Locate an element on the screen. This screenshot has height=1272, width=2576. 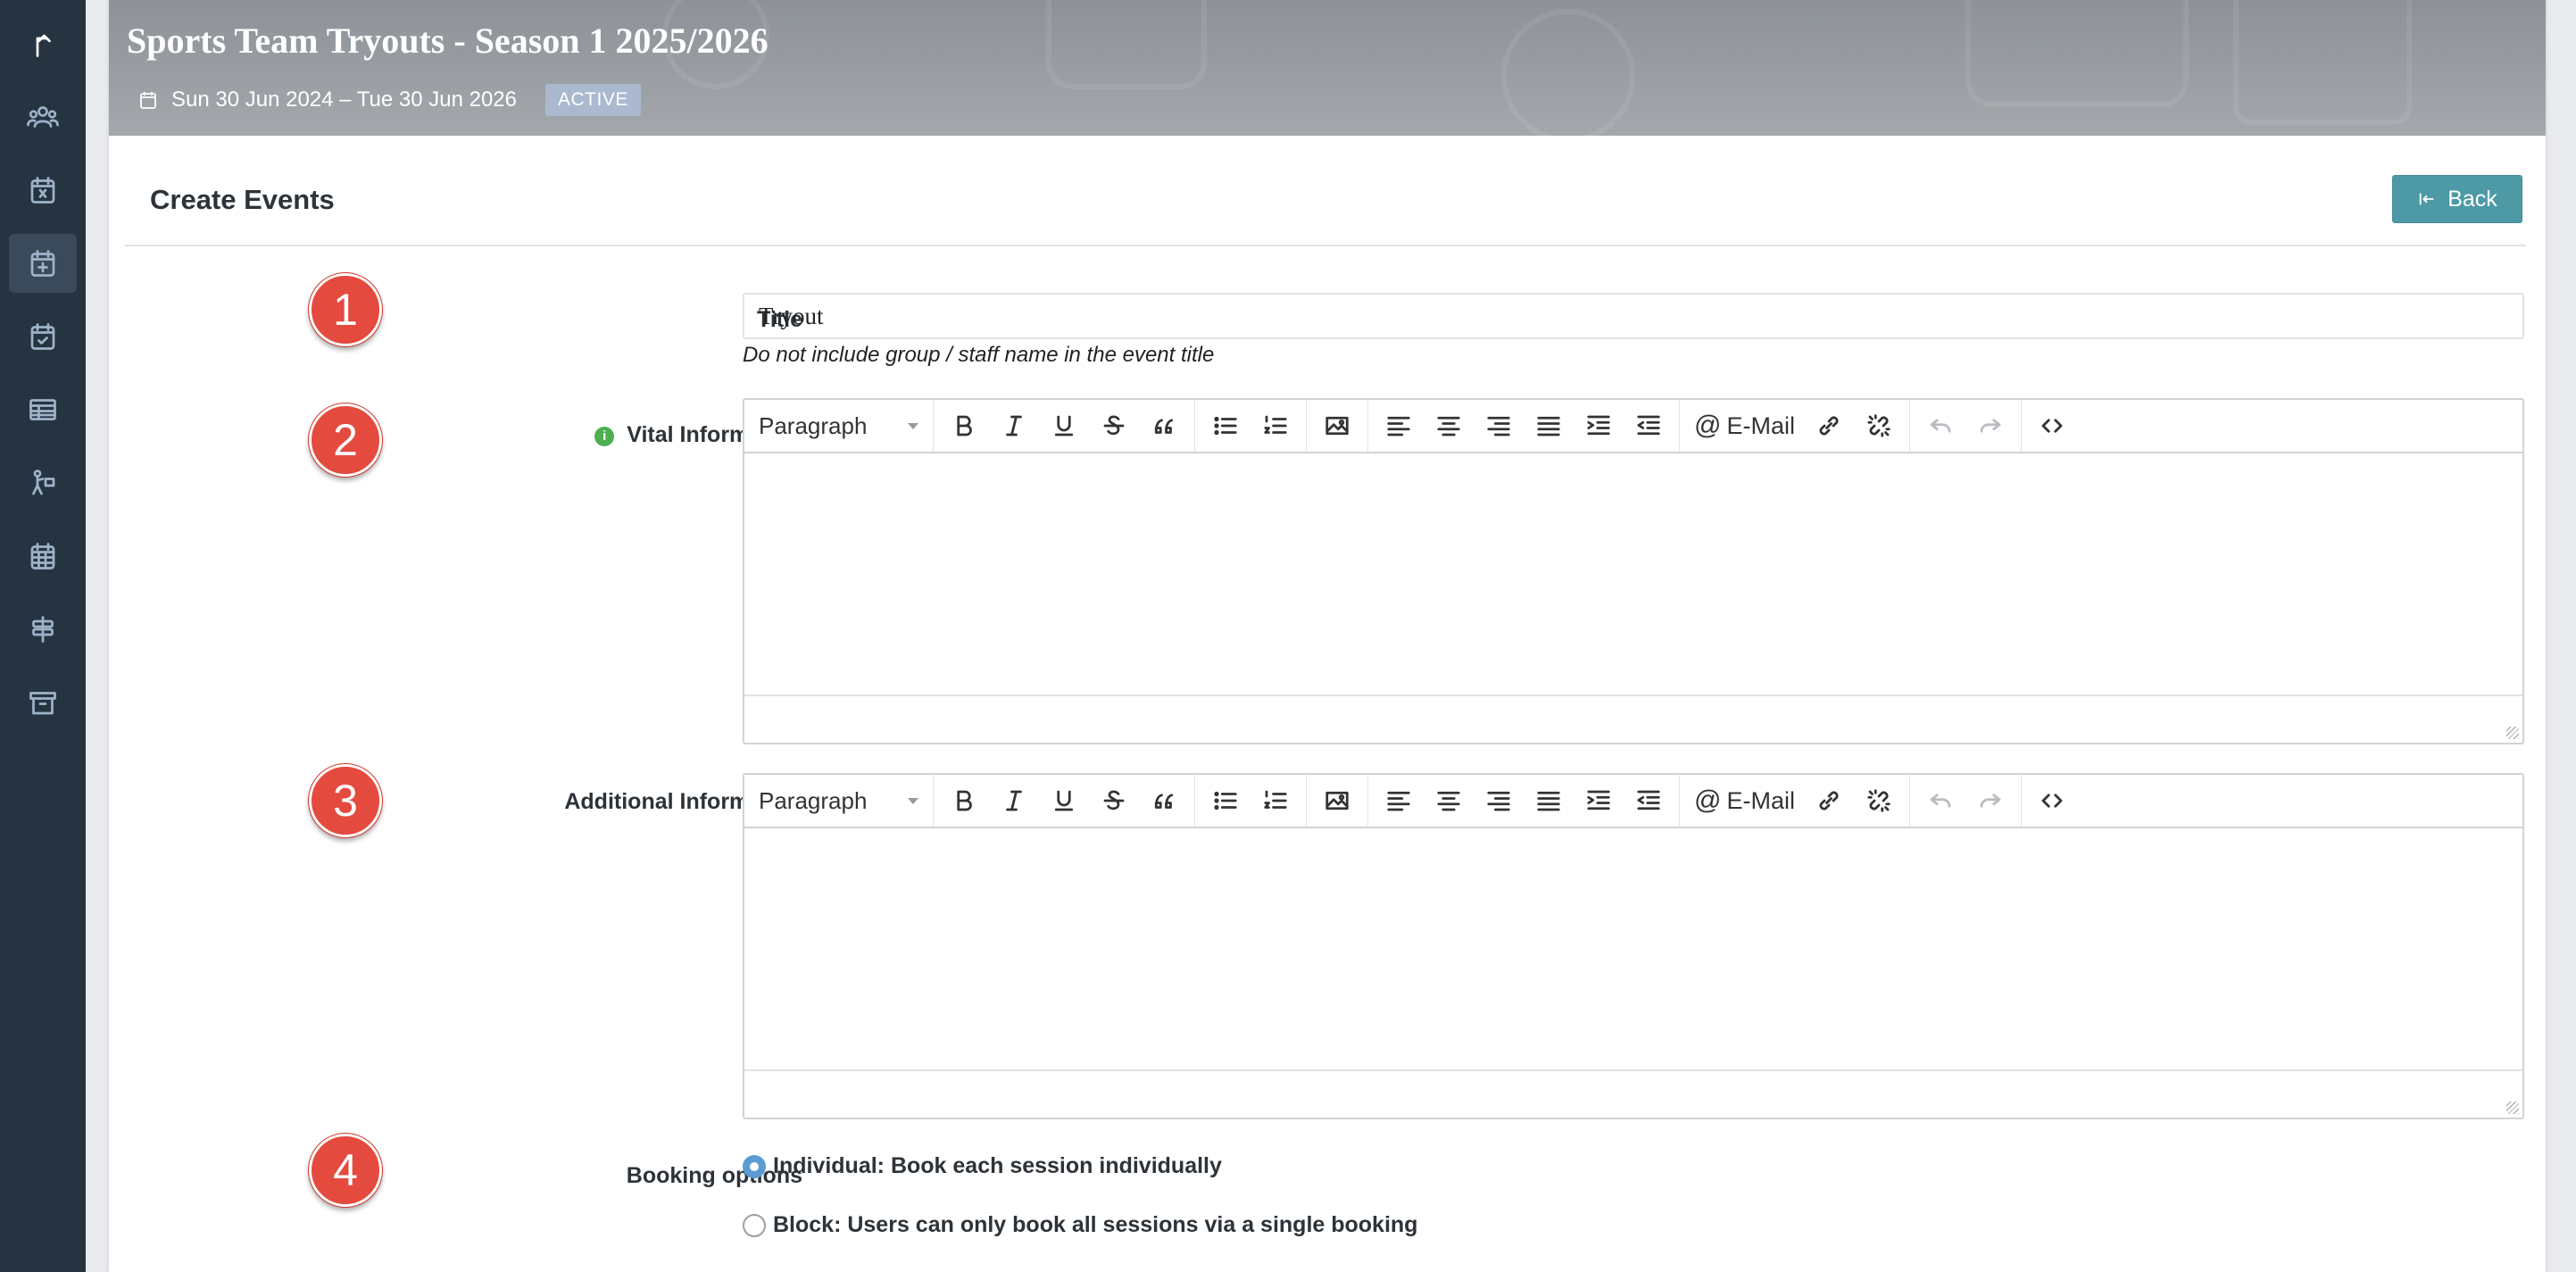
calendar-plus-icon is located at coordinates (43, 263).